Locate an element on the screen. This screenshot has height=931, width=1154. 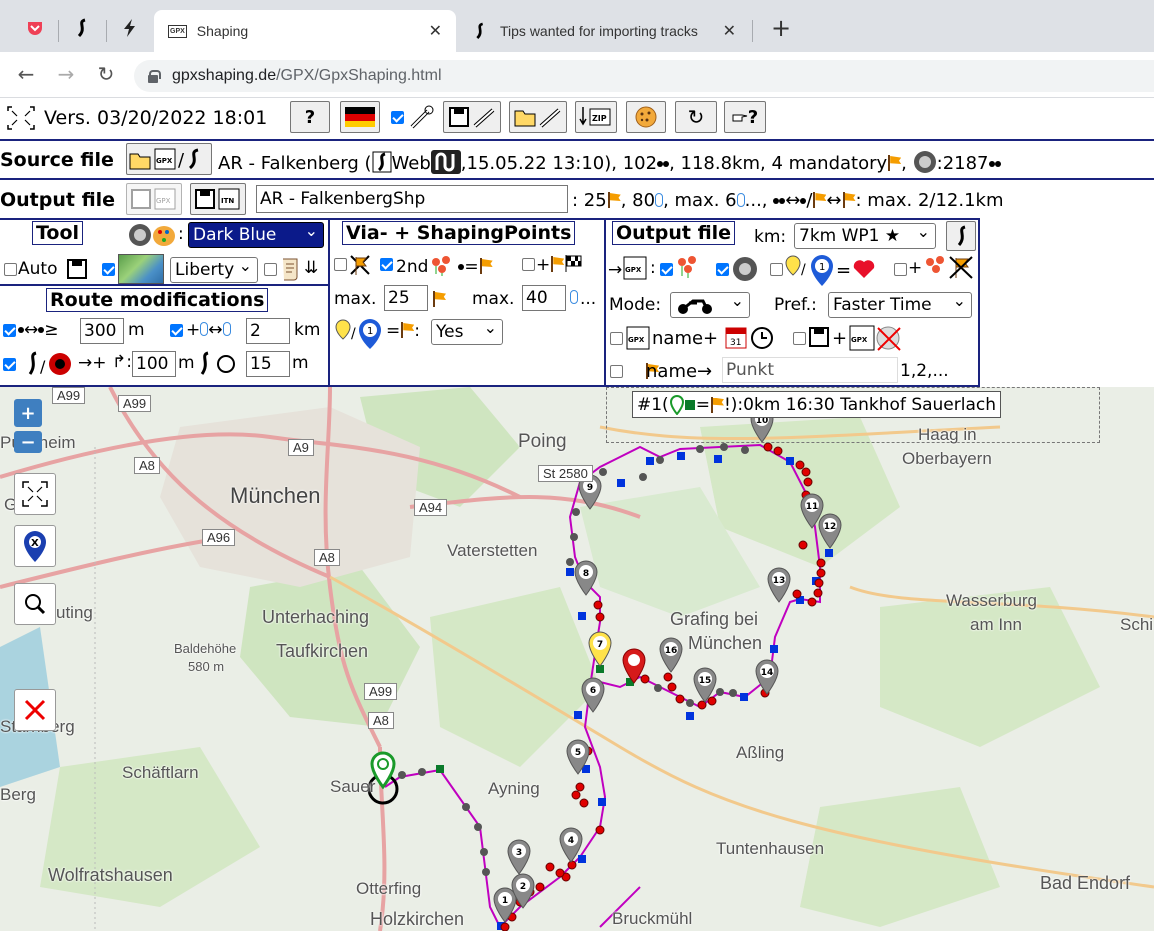
place-label: Berg is located at coordinates (18, 794).